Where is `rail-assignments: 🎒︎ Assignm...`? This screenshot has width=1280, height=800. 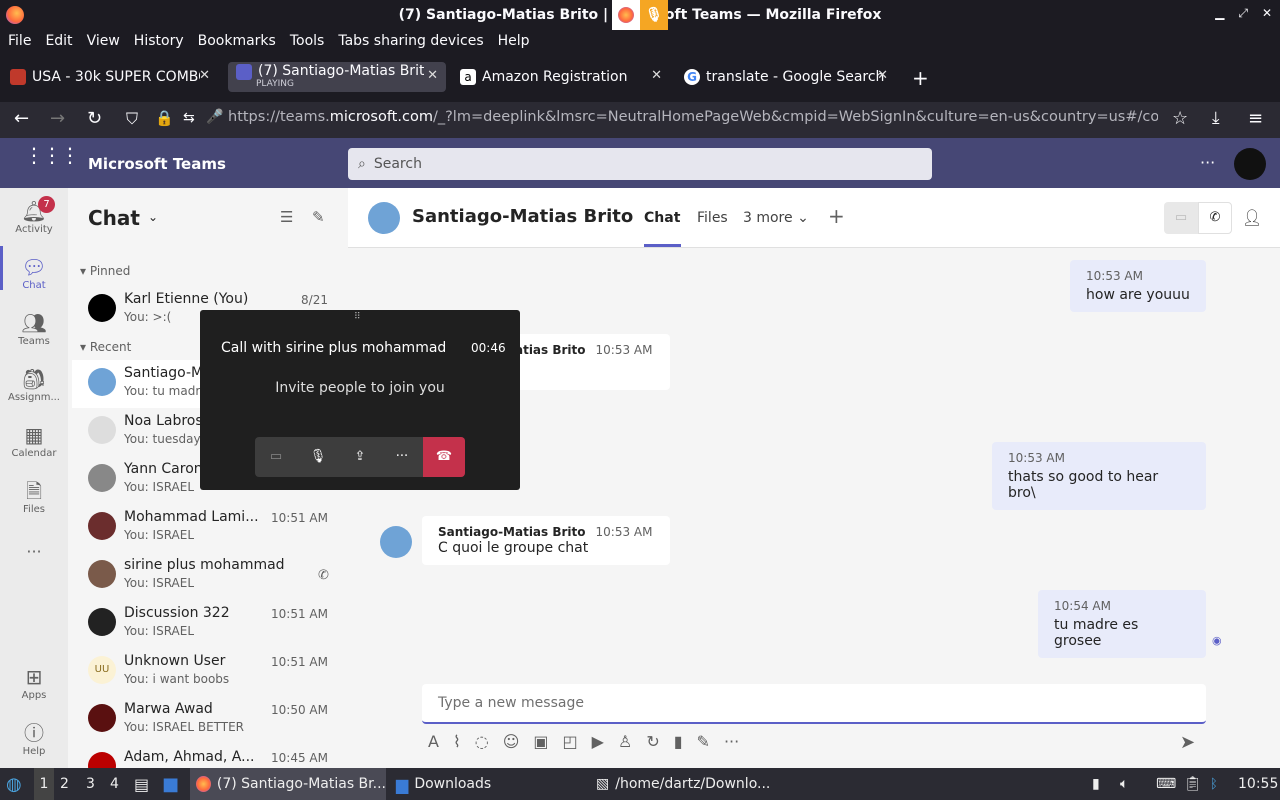 rail-assignments: 🎒︎ Assignm... is located at coordinates (34, 385).